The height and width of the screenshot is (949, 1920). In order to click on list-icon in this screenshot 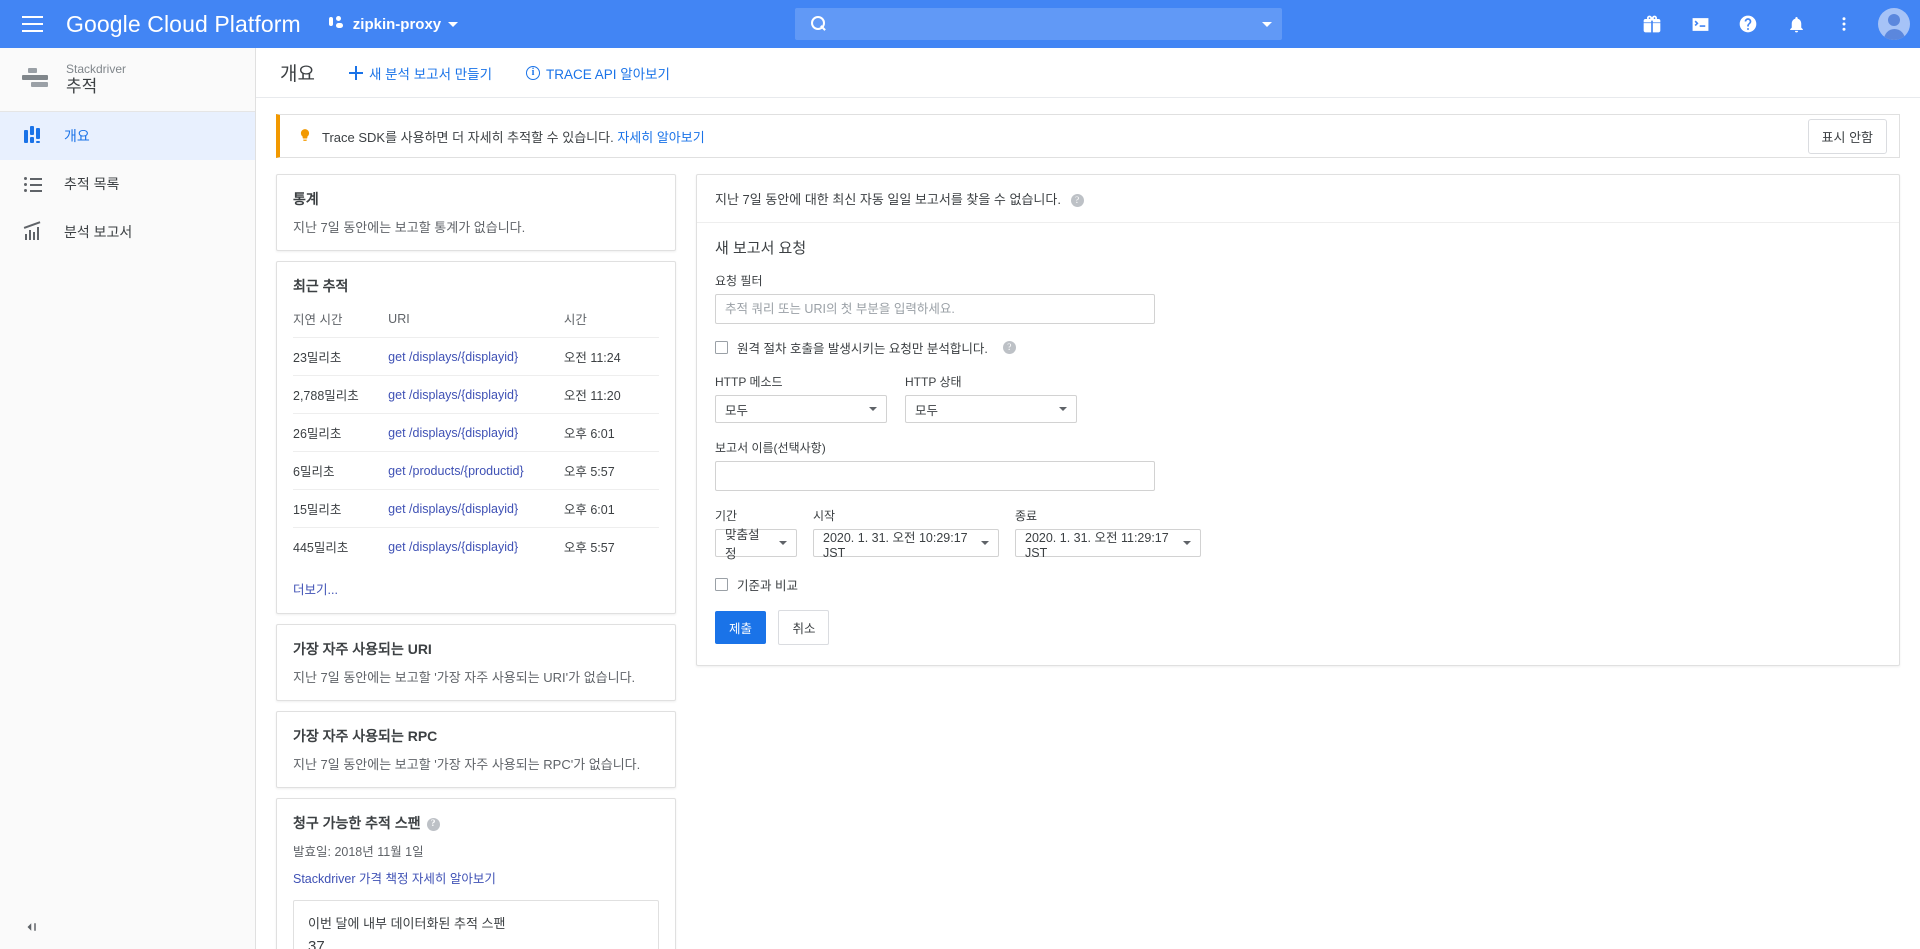, I will do `click(34, 184)`.